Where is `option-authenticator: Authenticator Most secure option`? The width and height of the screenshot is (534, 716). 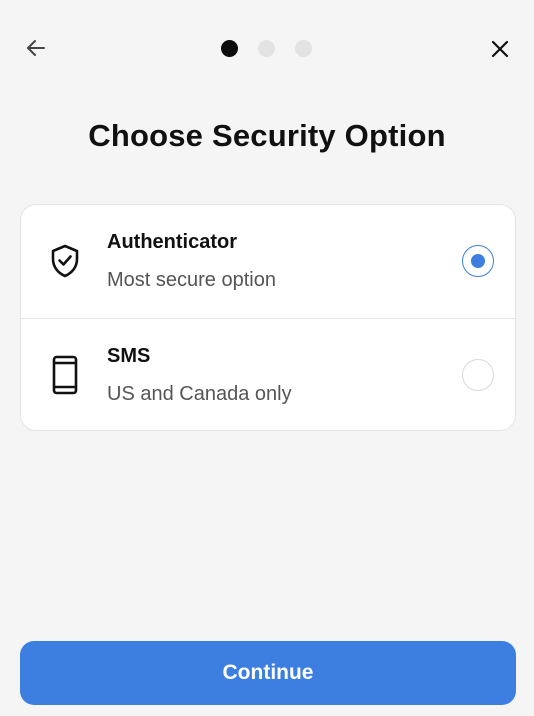
option-authenticator: Authenticator Most secure option is located at coordinates (268, 261).